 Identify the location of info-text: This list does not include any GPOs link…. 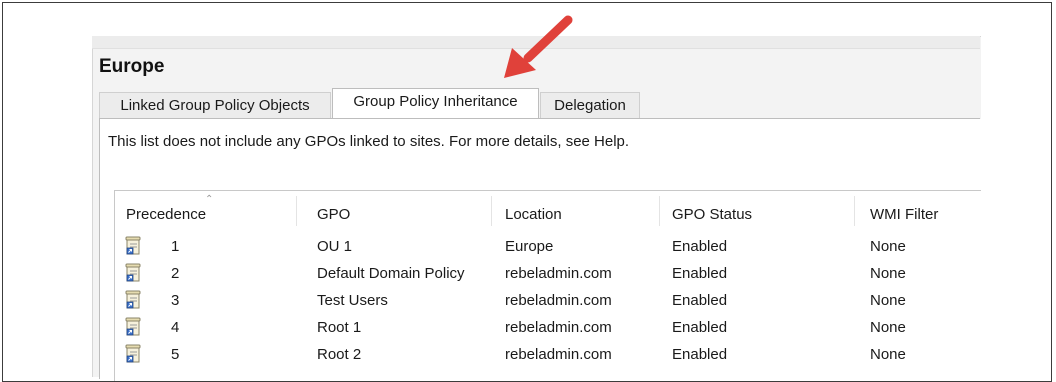
(369, 141).